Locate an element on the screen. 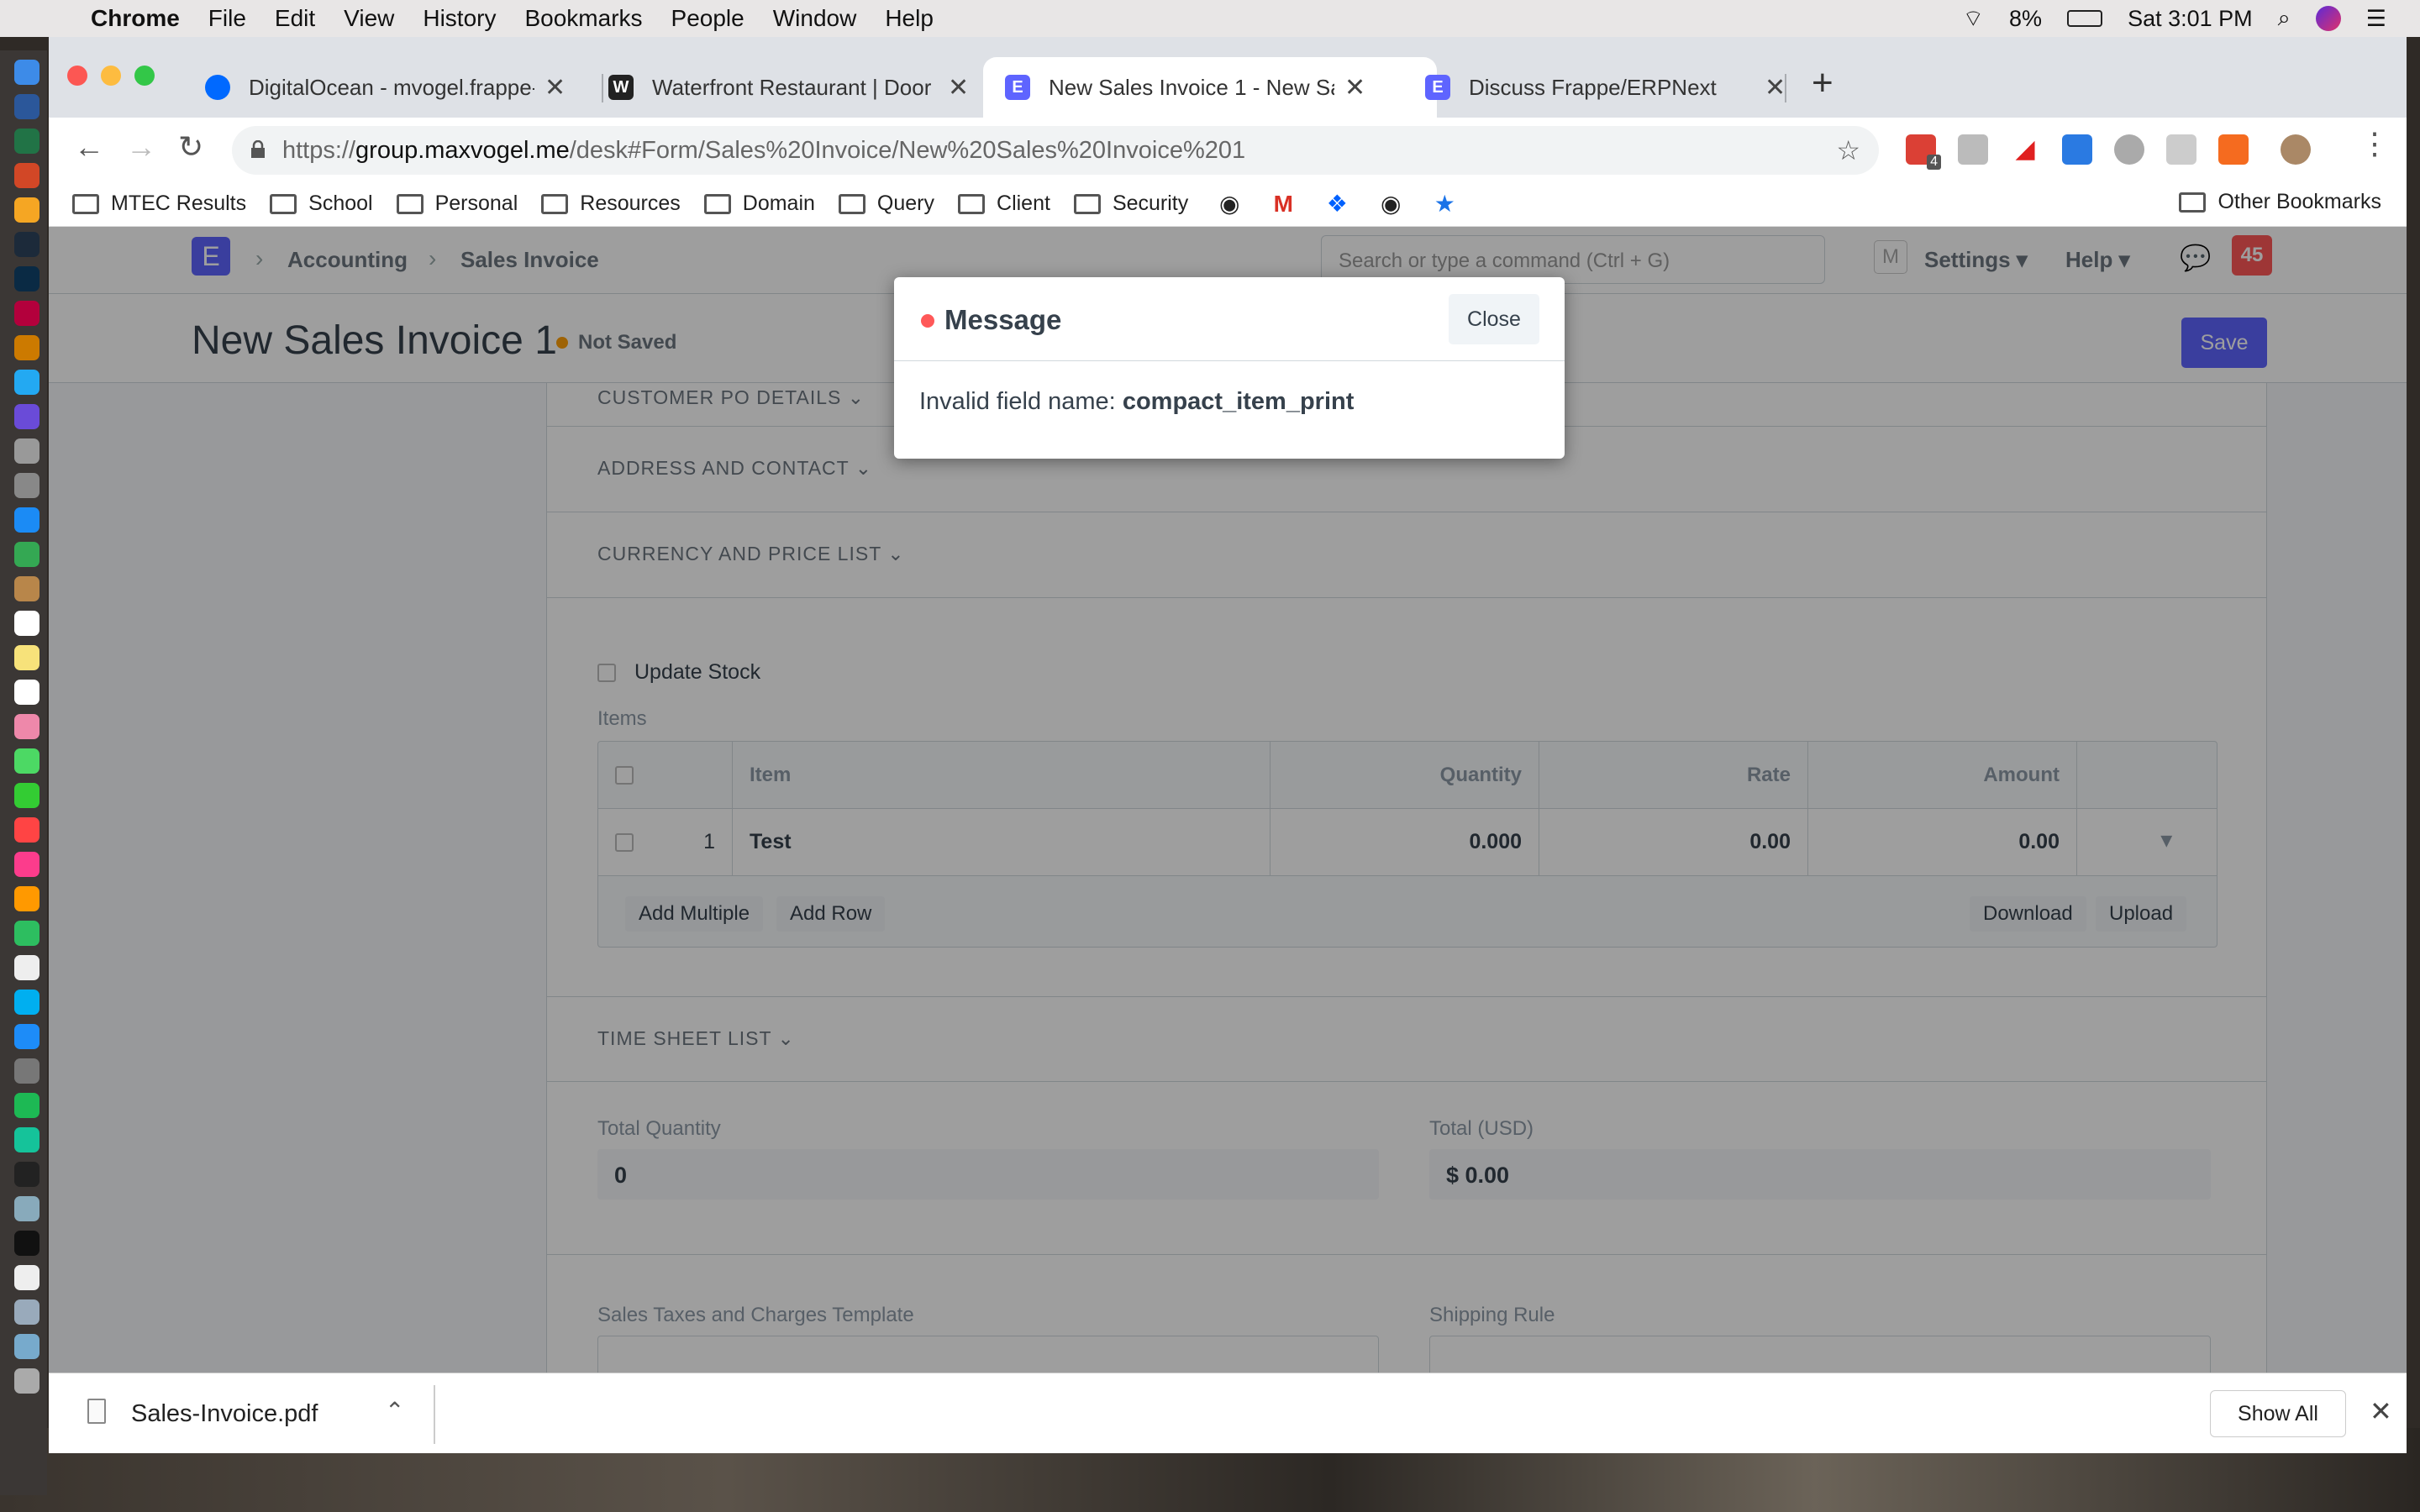 Image resolution: width=2420 pixels, height=1512 pixels. bookmark-resources: Resources is located at coordinates (611, 204).